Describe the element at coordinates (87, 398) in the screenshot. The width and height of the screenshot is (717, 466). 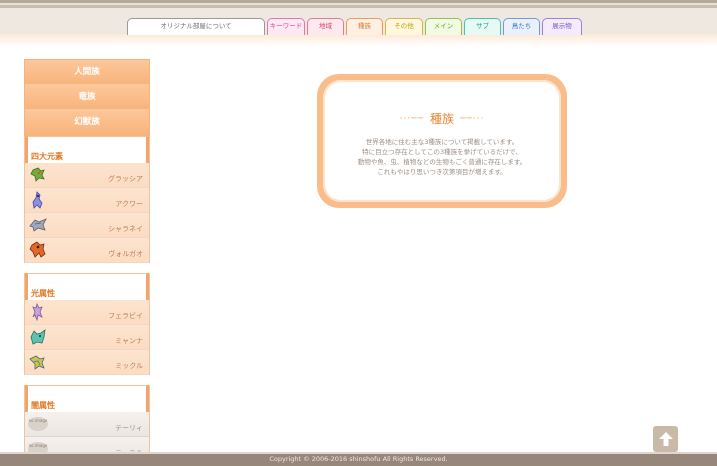
I see `group-title: 闇属性` at that location.